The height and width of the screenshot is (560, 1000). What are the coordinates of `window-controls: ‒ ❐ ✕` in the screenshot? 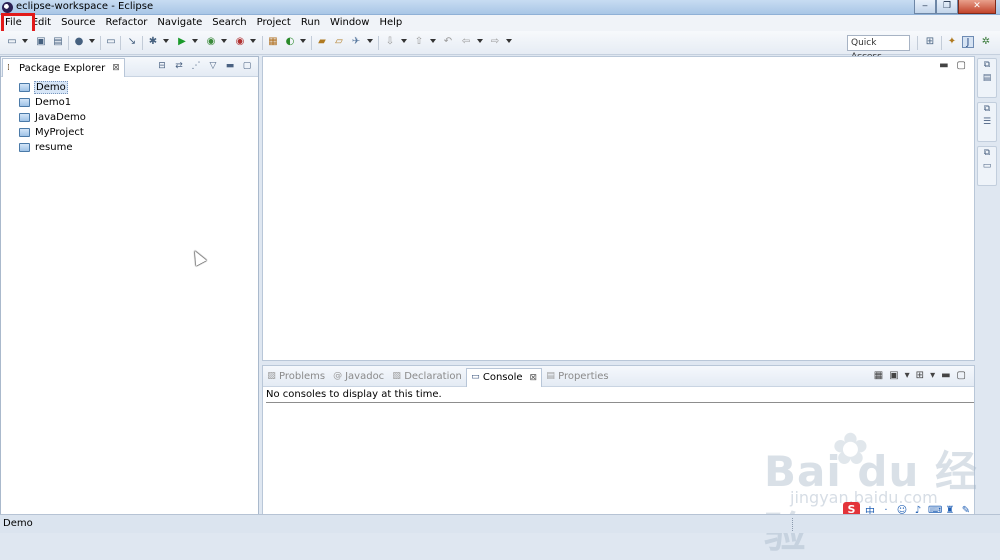 It's located at (955, 7).